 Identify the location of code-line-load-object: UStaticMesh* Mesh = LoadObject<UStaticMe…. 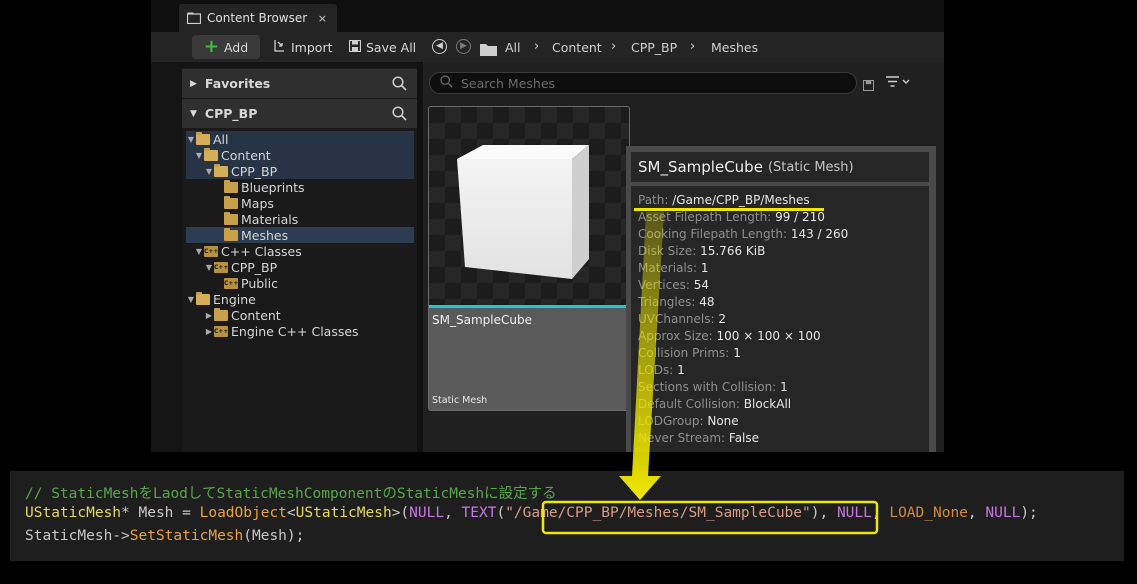
(531, 513).